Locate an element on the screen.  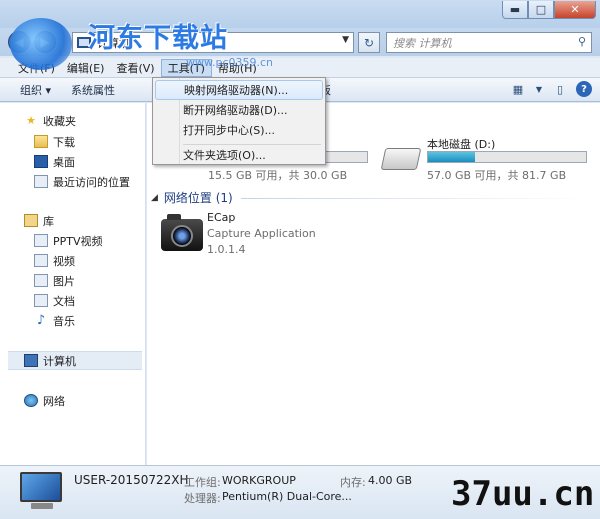
organize-button: 组织 ▾ is located at coordinates (35, 90).